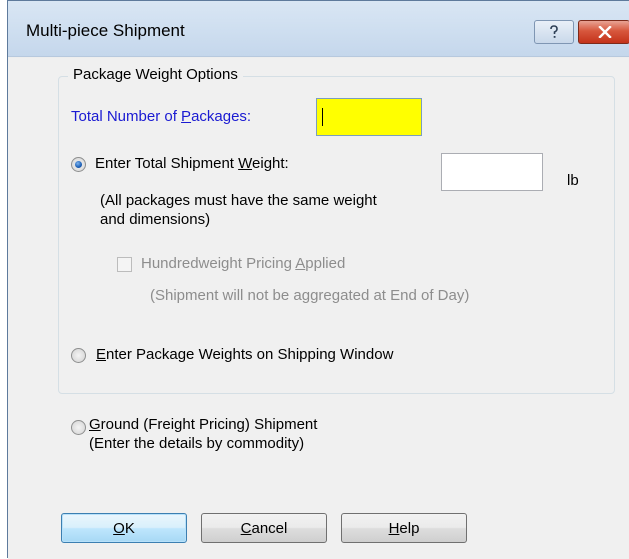 Image resolution: width=629 pixels, height=559 pixels. I want to click on hundredweight-checkbox, so click(124, 264).